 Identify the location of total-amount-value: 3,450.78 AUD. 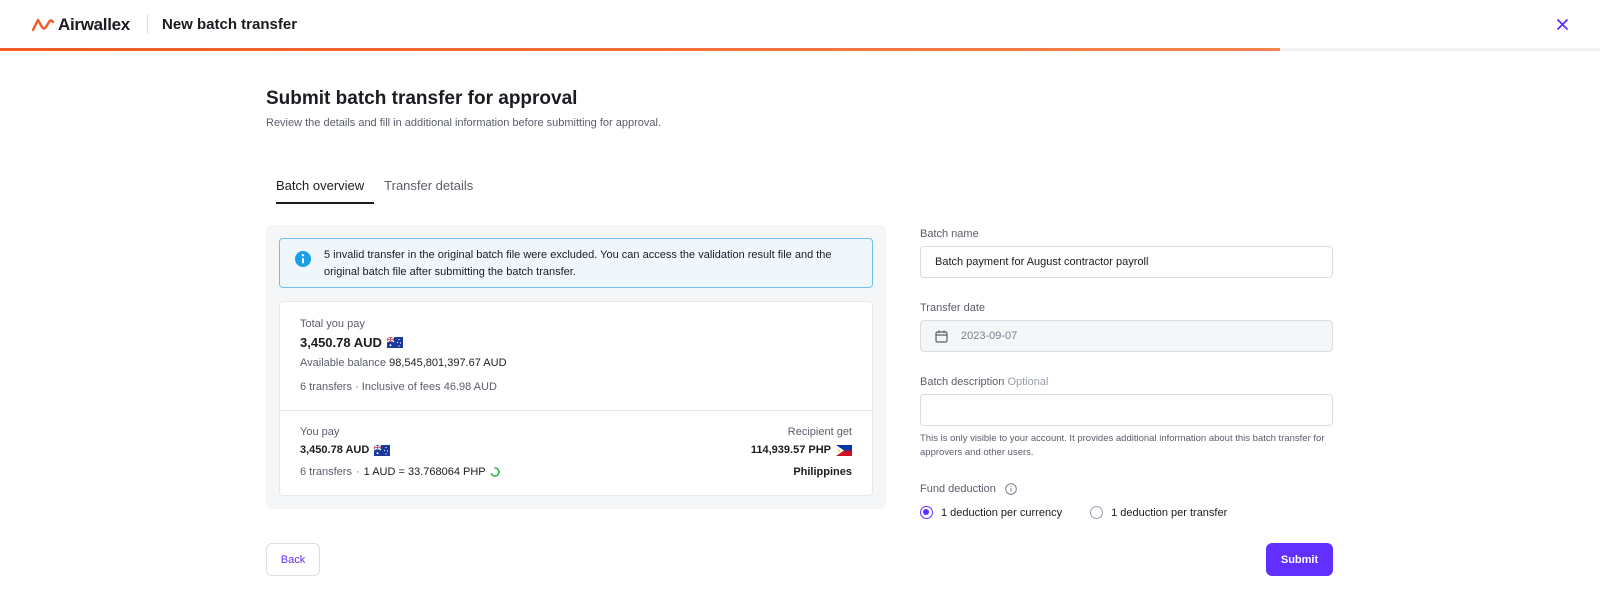
(341, 342).